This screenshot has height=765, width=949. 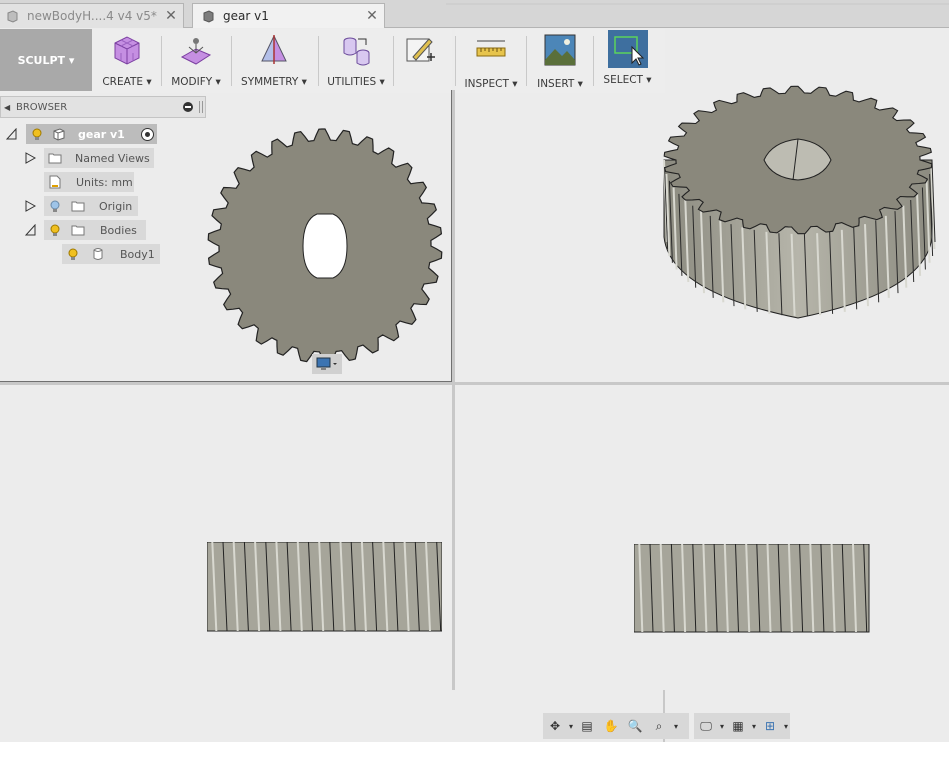 I want to click on edit-sketch-button, so click(x=420, y=62).